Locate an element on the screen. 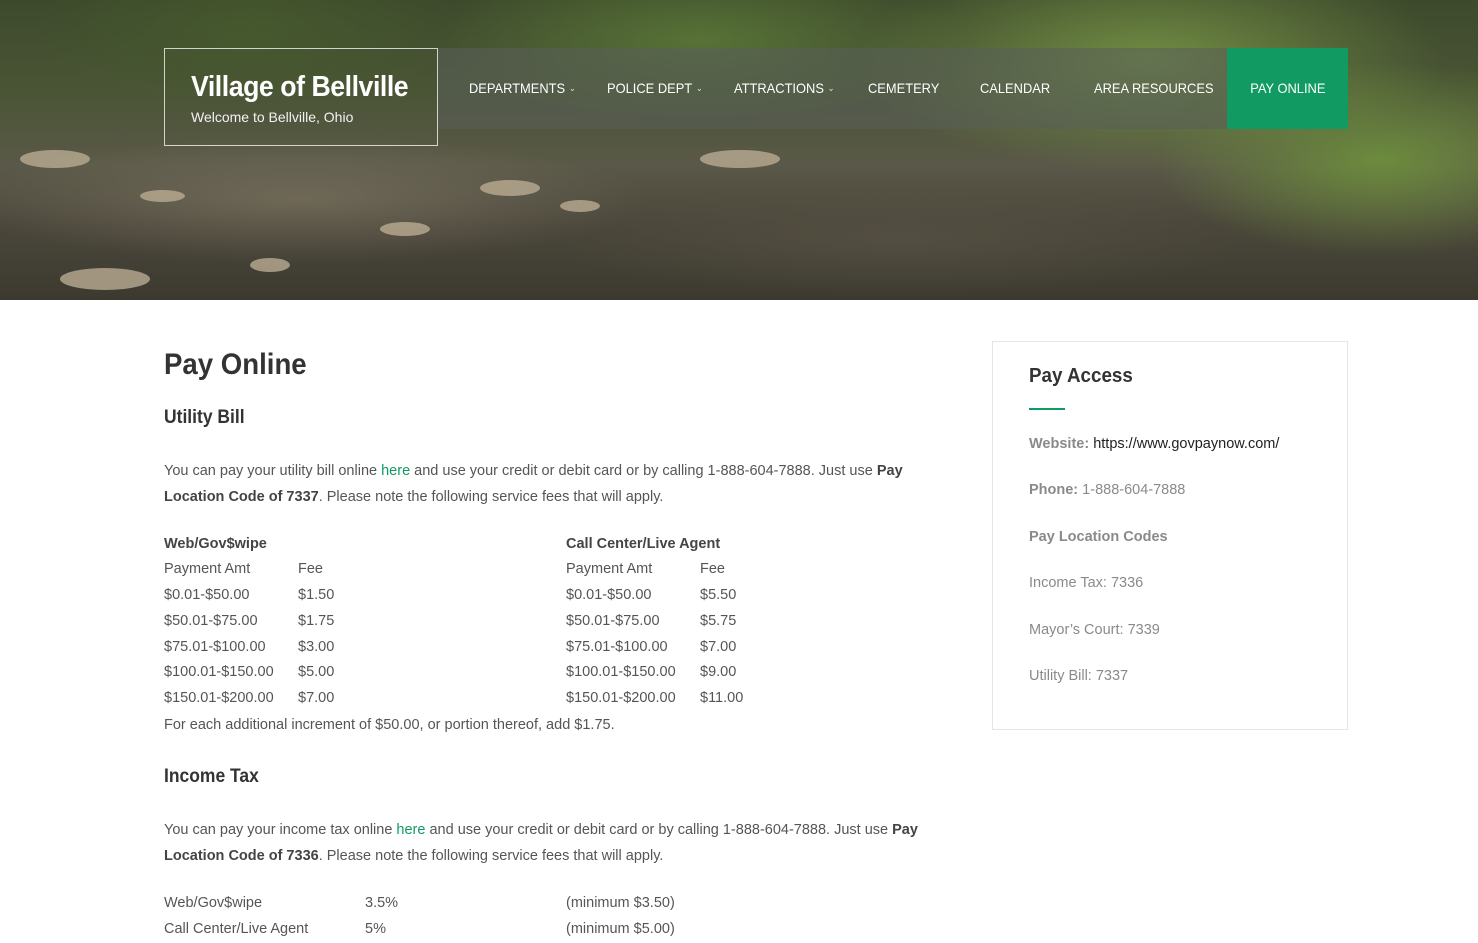 The height and width of the screenshot is (943, 1478). table-cell: Web/Gov$wipe is located at coordinates (213, 903).